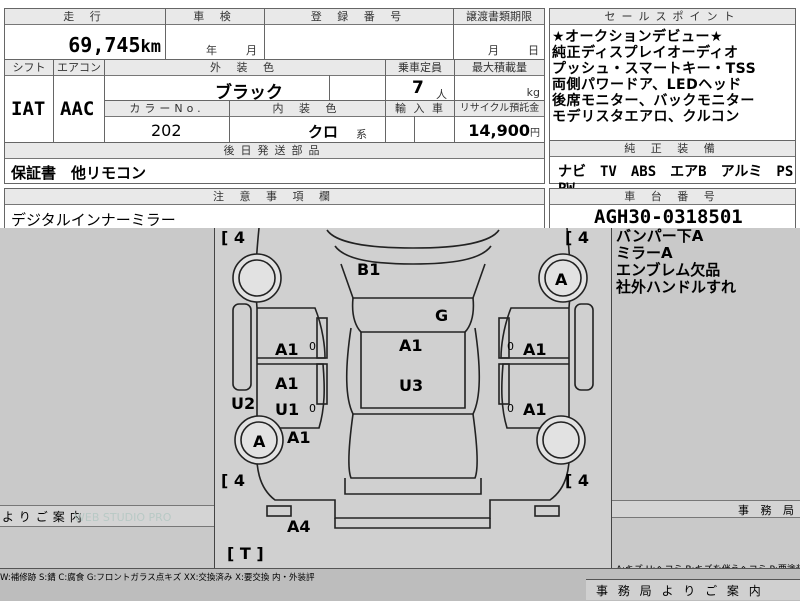 This screenshot has height=601, width=800. What do you see at coordinates (323, 132) in the screenshot?
I see `interior-color-value: クロ` at bounding box center [323, 132].